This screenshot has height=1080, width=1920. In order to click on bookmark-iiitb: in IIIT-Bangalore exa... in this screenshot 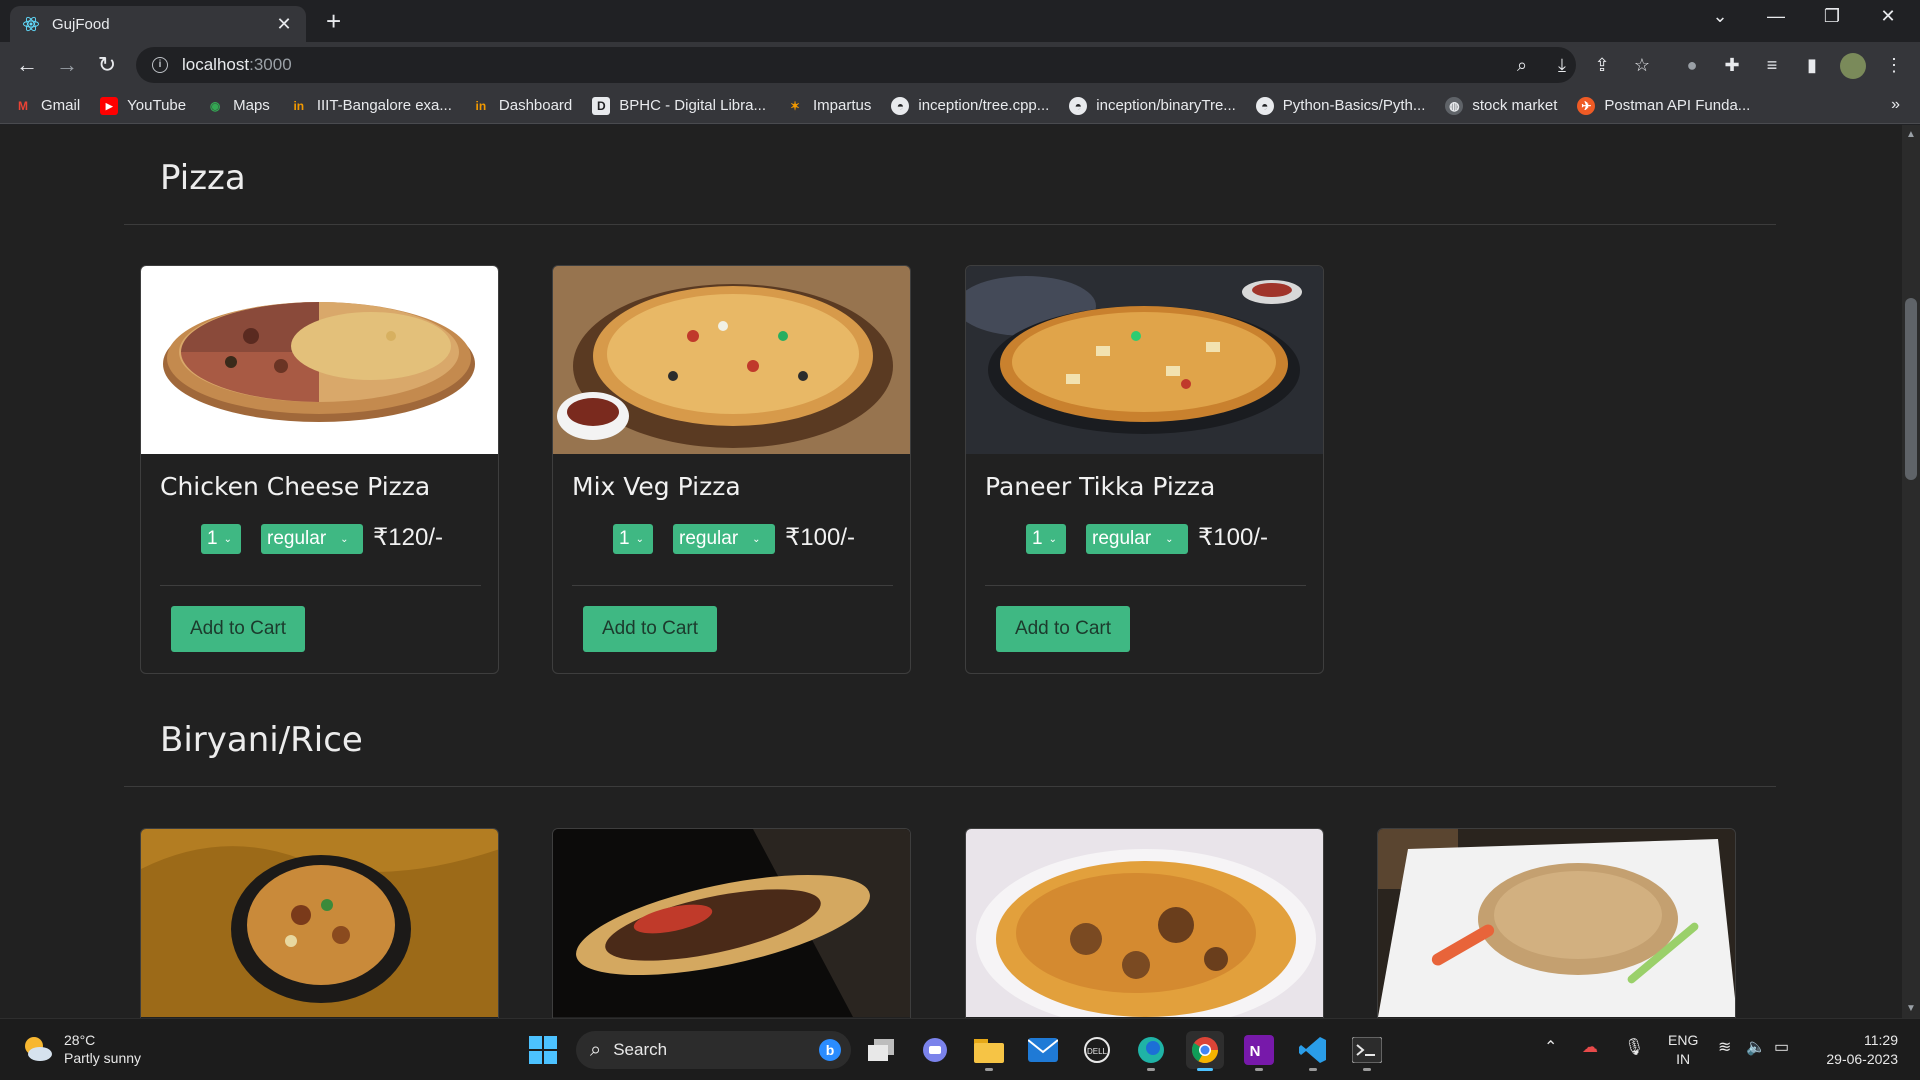, I will do `click(370, 106)`.